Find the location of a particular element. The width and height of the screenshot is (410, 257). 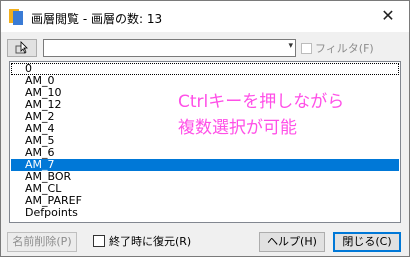

select-object-icon is located at coordinates (21, 47).